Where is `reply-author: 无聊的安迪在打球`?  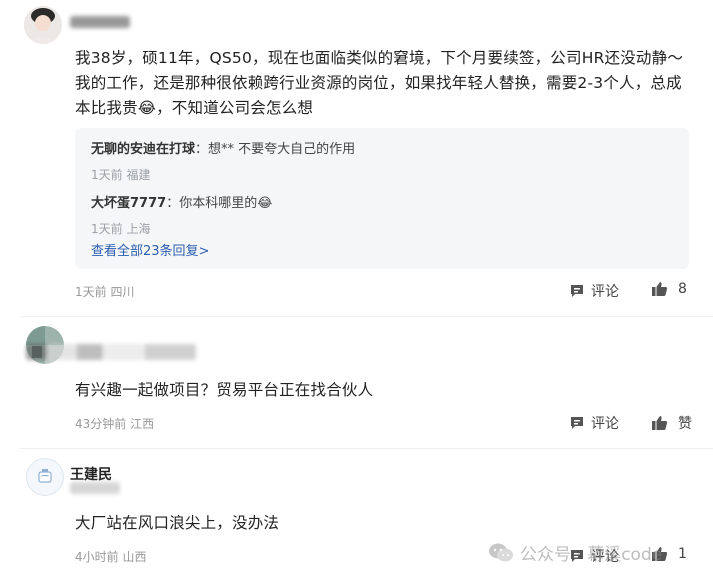 reply-author: 无聊的安迪在打球 is located at coordinates (143, 149).